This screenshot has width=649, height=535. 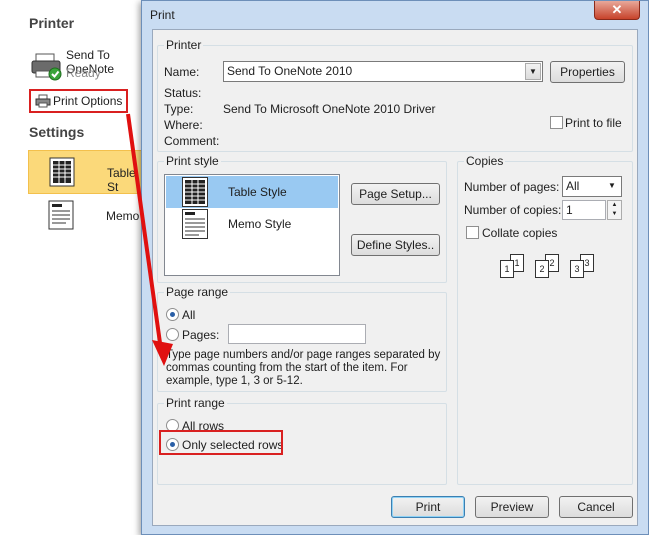 What do you see at coordinates (46, 67) in the screenshot?
I see `printer-icon` at bounding box center [46, 67].